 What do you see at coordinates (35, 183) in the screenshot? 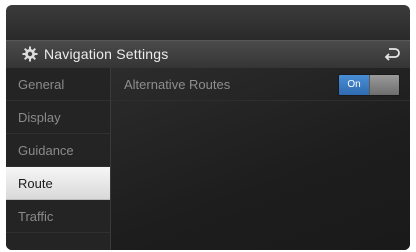
I see `sidebar-item-label: Route` at bounding box center [35, 183].